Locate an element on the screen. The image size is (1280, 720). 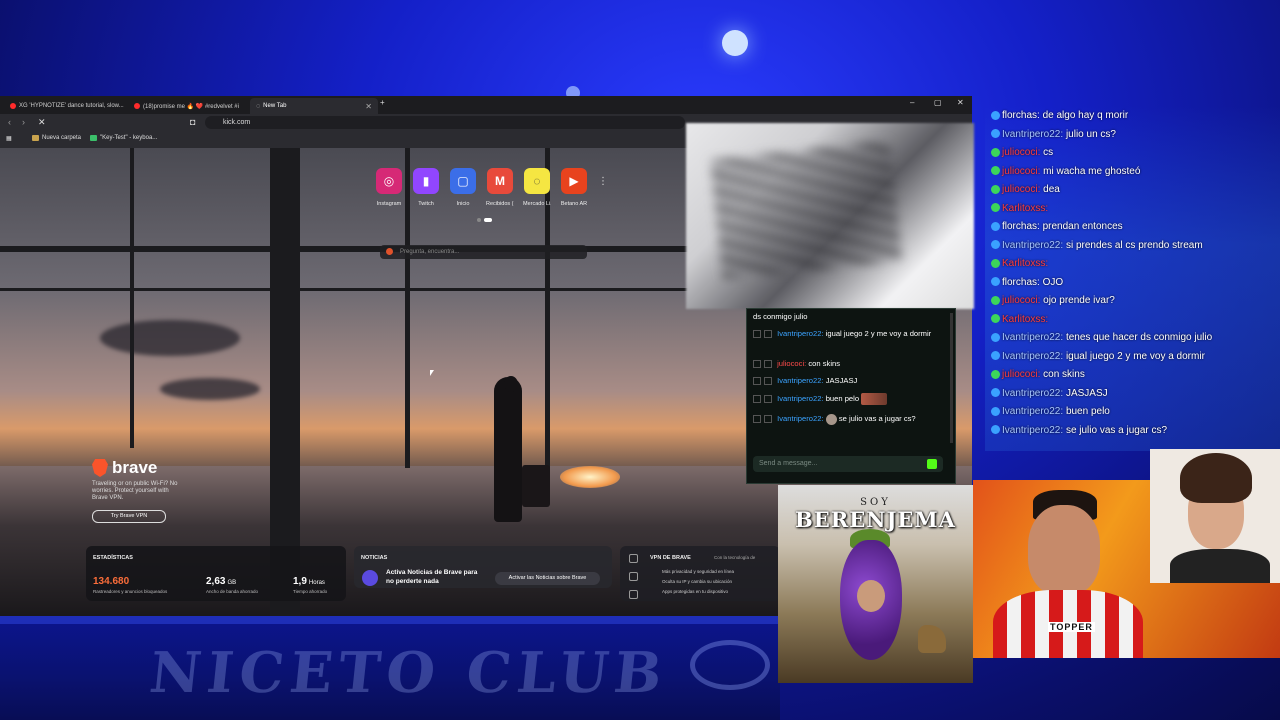
stats-title: ESTADÍSTICAS is located at coordinates (113, 558).